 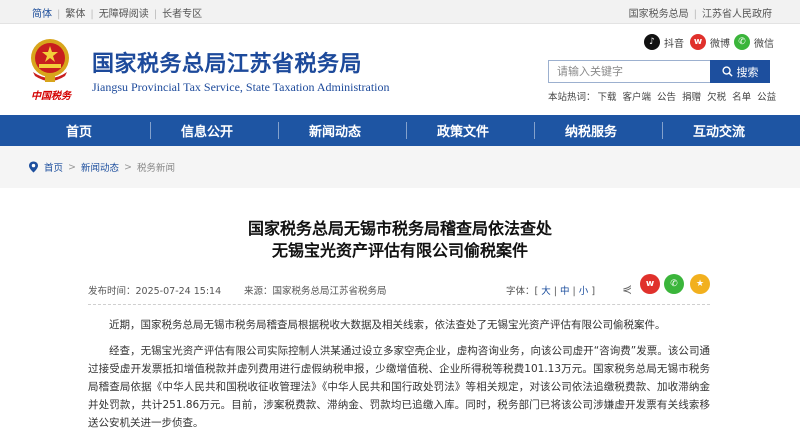 I want to click on search-button: 搜索, so click(x=740, y=71).